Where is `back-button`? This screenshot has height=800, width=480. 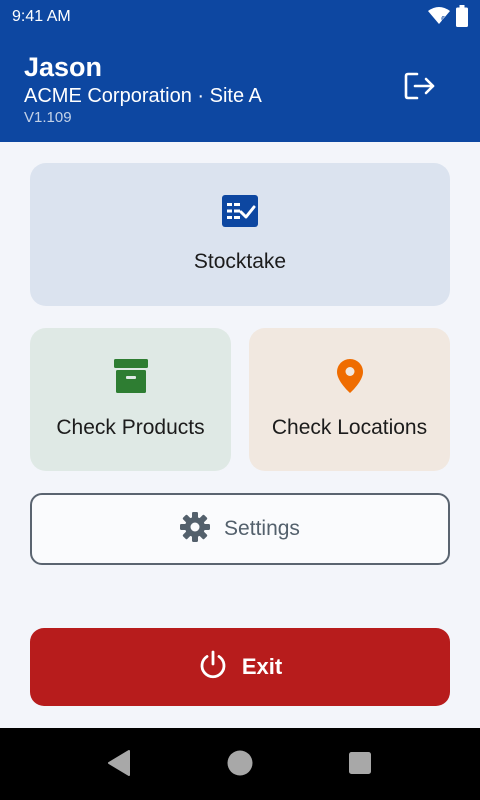
back-button is located at coordinates (119, 765).